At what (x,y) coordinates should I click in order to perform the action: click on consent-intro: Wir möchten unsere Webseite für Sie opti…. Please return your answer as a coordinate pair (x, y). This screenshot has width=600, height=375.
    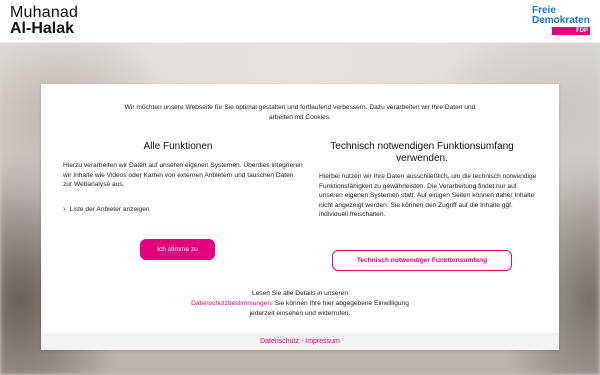
    Looking at the image, I should click on (300, 112).